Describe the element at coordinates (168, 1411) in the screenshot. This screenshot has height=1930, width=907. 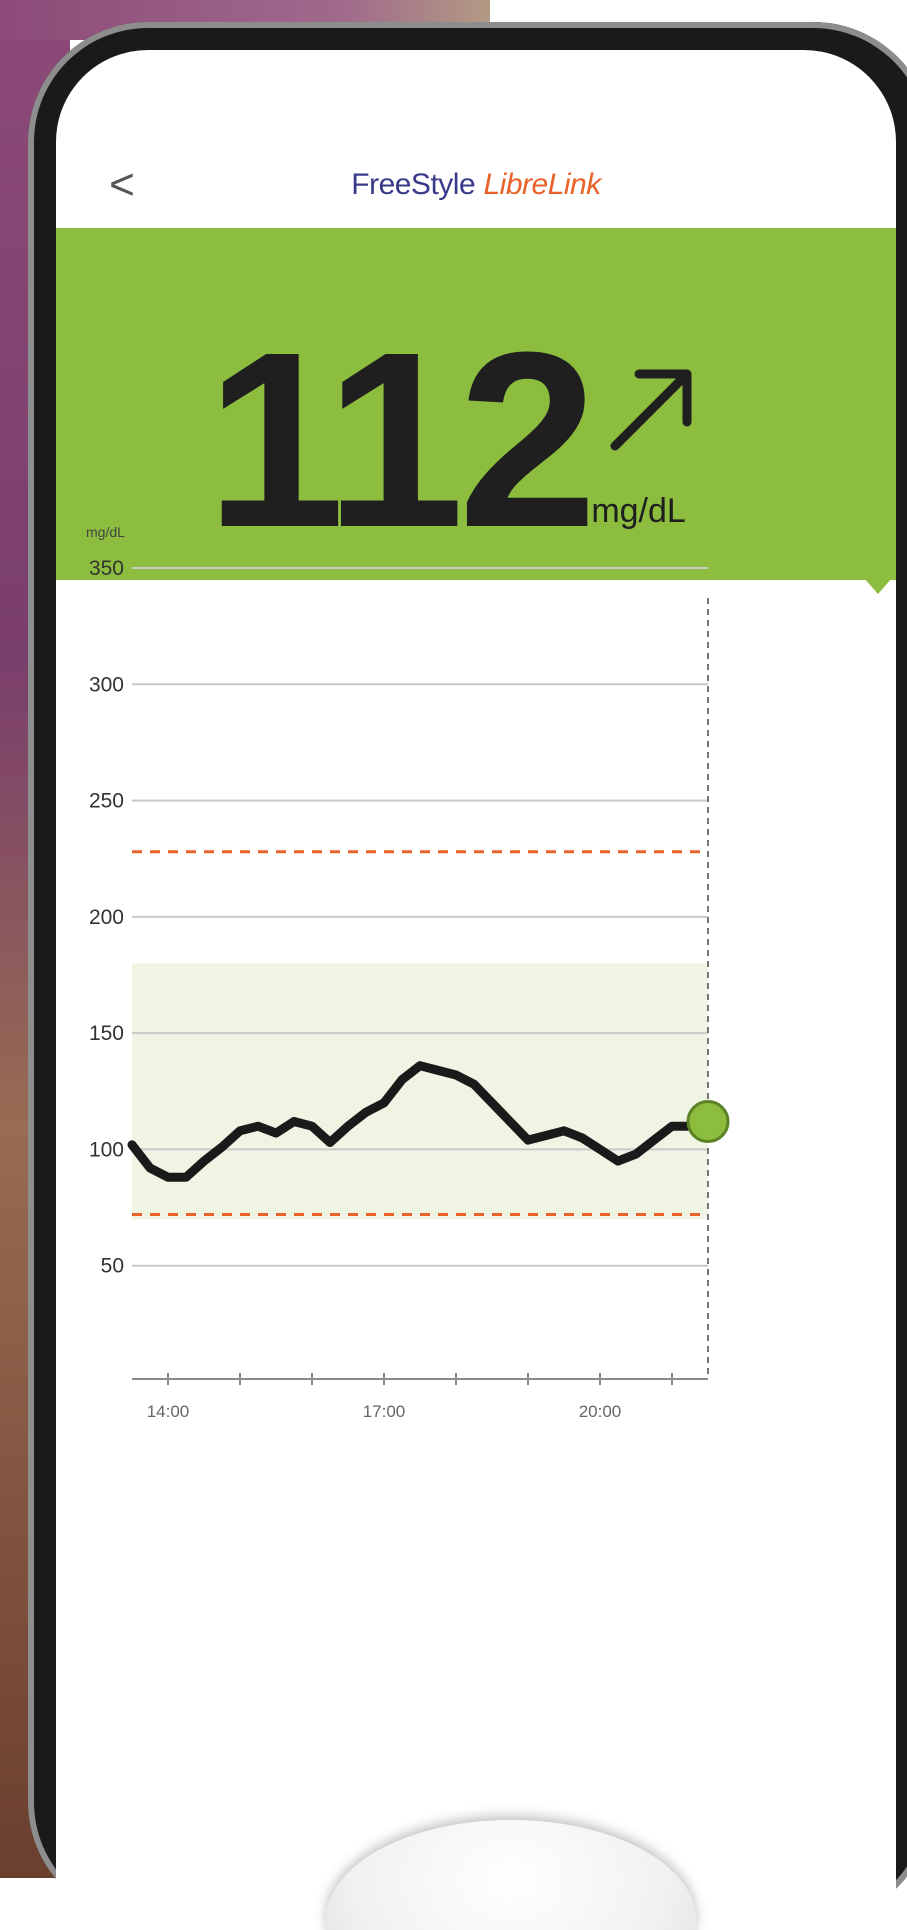
I see `x-tick-label: 14:00` at that location.